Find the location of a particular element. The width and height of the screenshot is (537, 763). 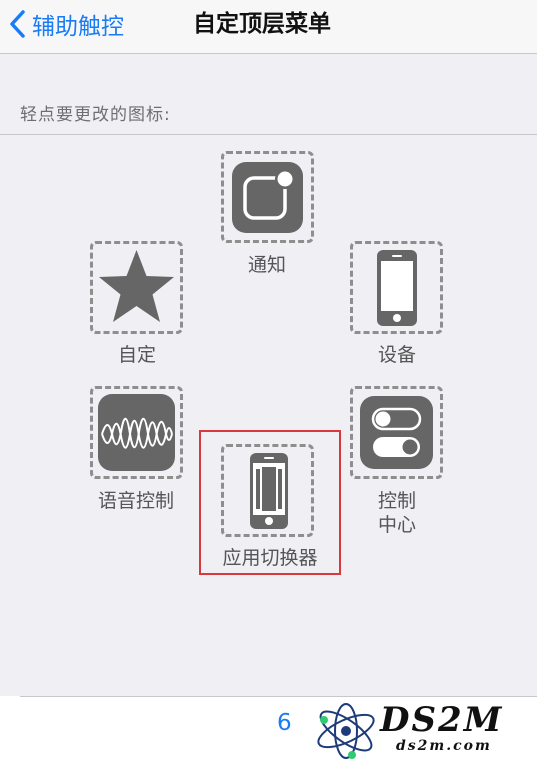

slot-custom is located at coordinates (136, 287).